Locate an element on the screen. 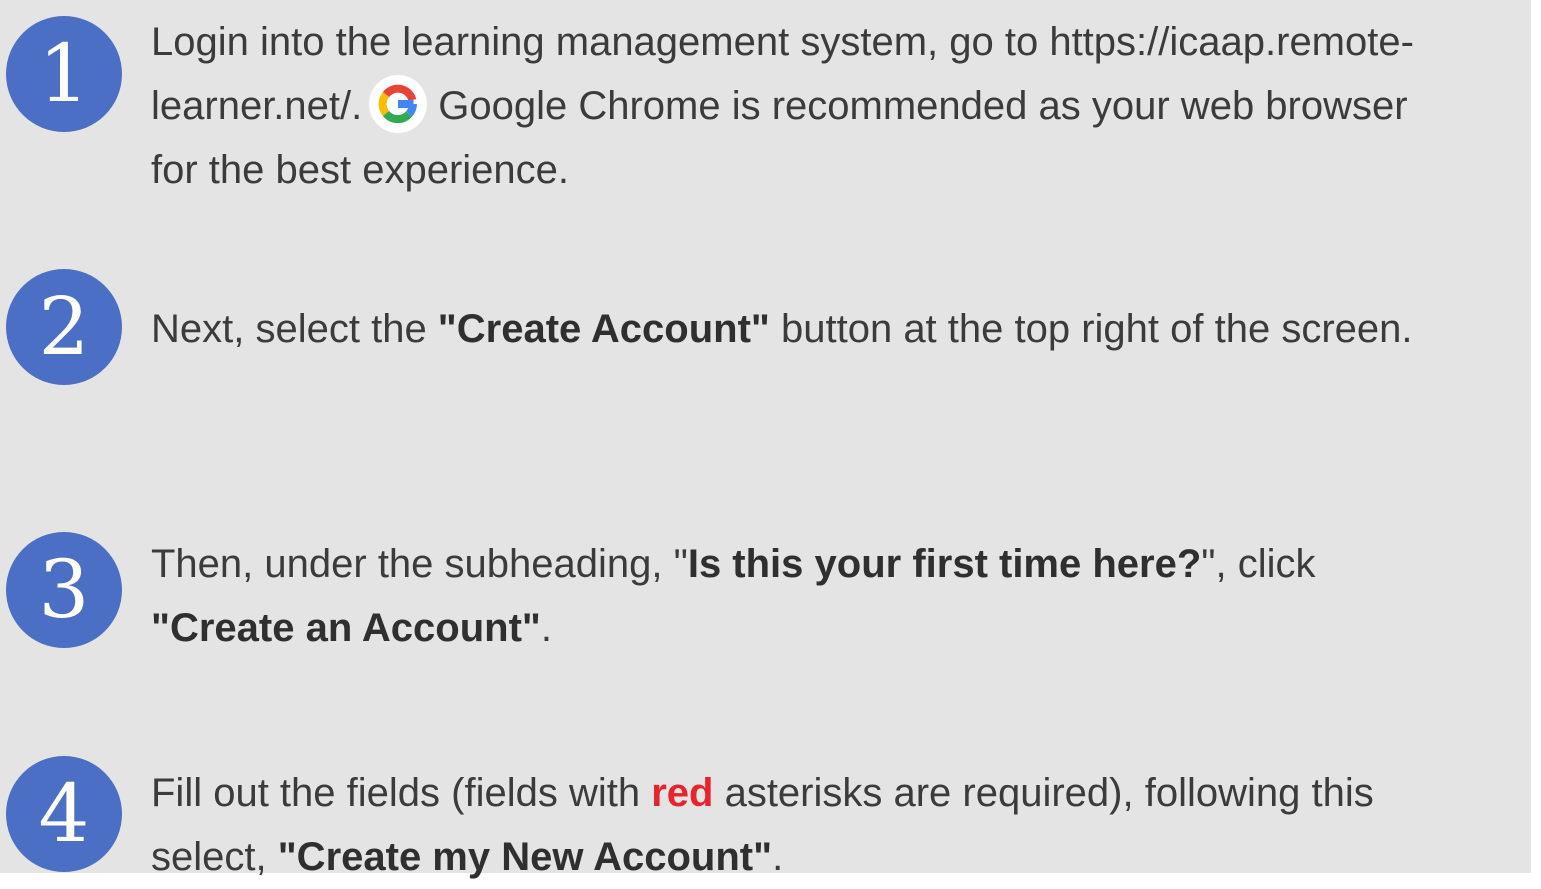  step-3-emphasis: "Create an Account" is located at coordinates (346, 628).